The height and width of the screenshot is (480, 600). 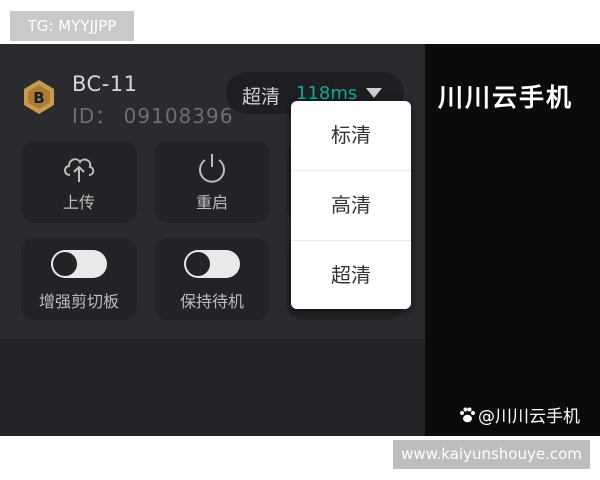 I want to click on quality-option-hd: 高清, so click(x=351, y=206).